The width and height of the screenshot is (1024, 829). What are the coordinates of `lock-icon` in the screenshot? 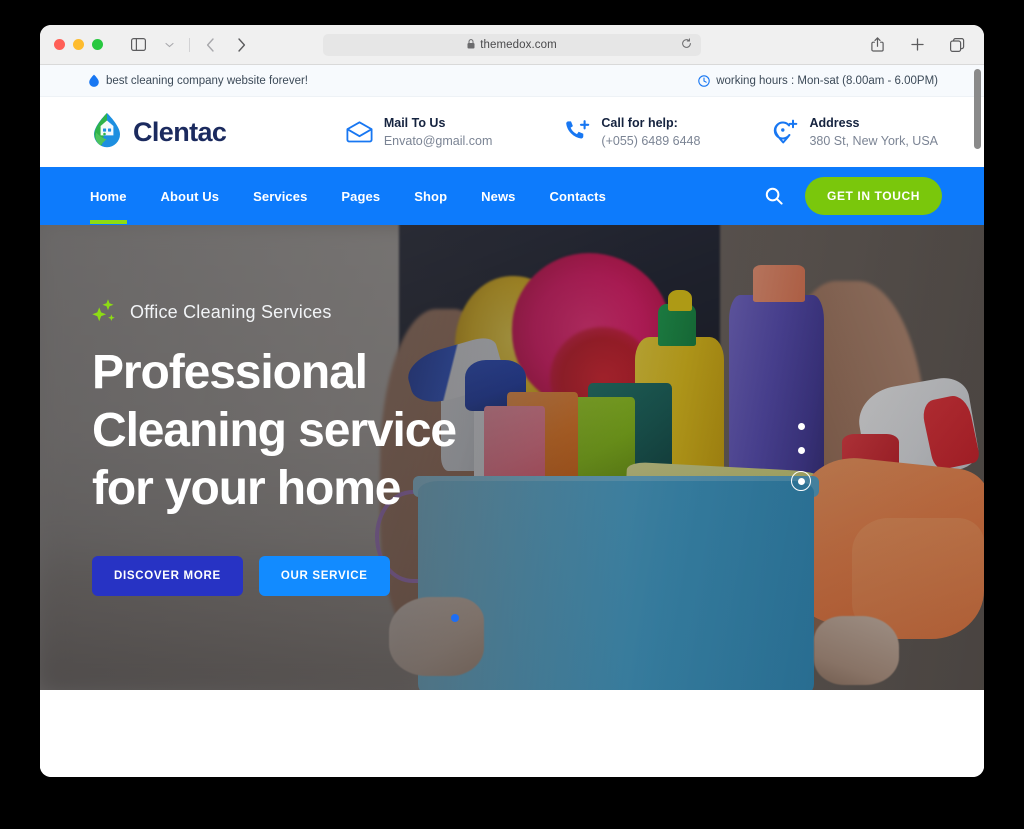 It's located at (471, 44).